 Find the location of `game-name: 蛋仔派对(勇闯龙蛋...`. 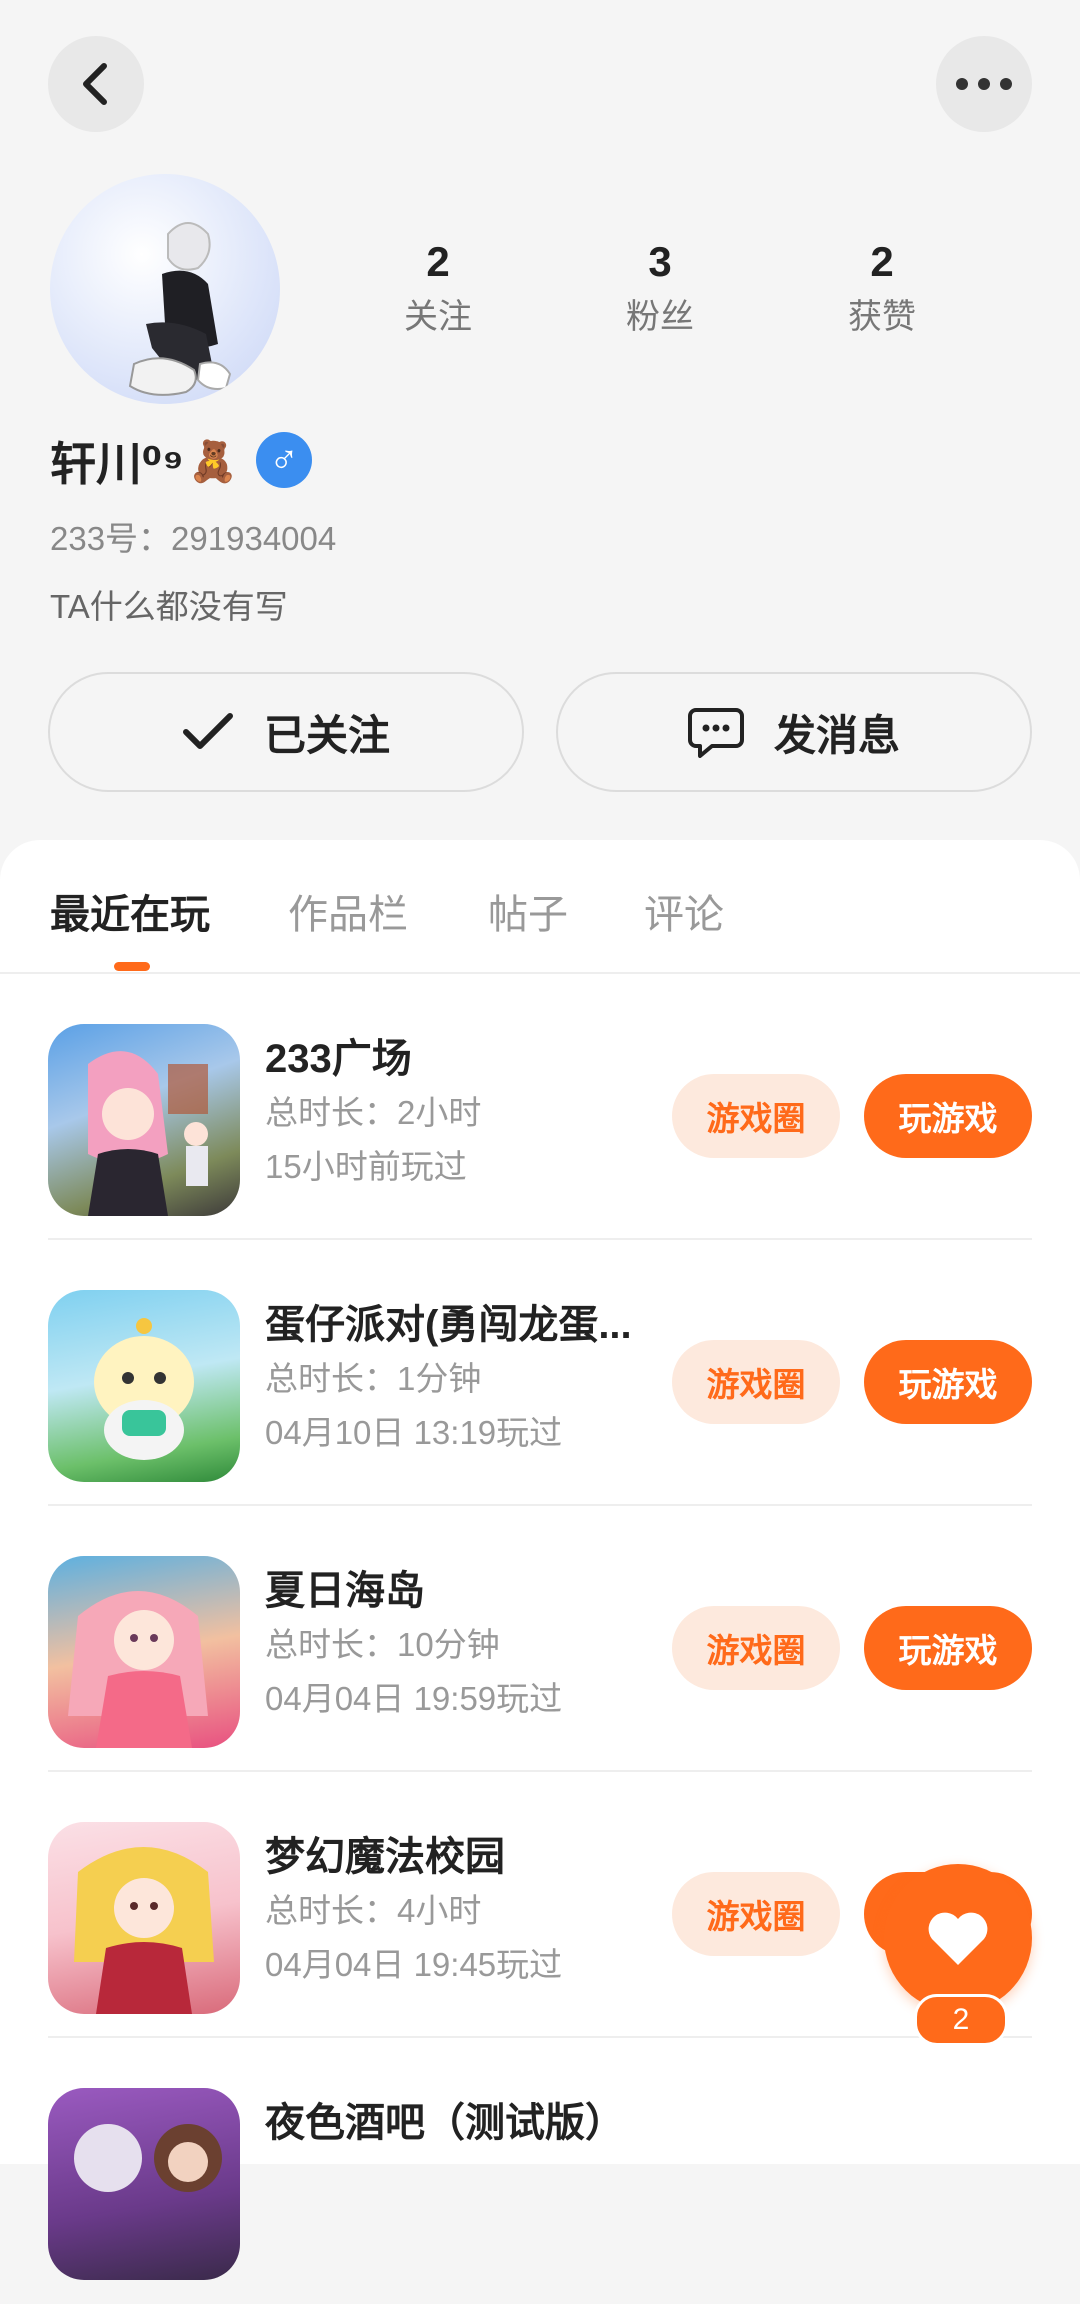

game-name: 蛋仔派对(勇闯龙蛋... is located at coordinates (448, 1325).